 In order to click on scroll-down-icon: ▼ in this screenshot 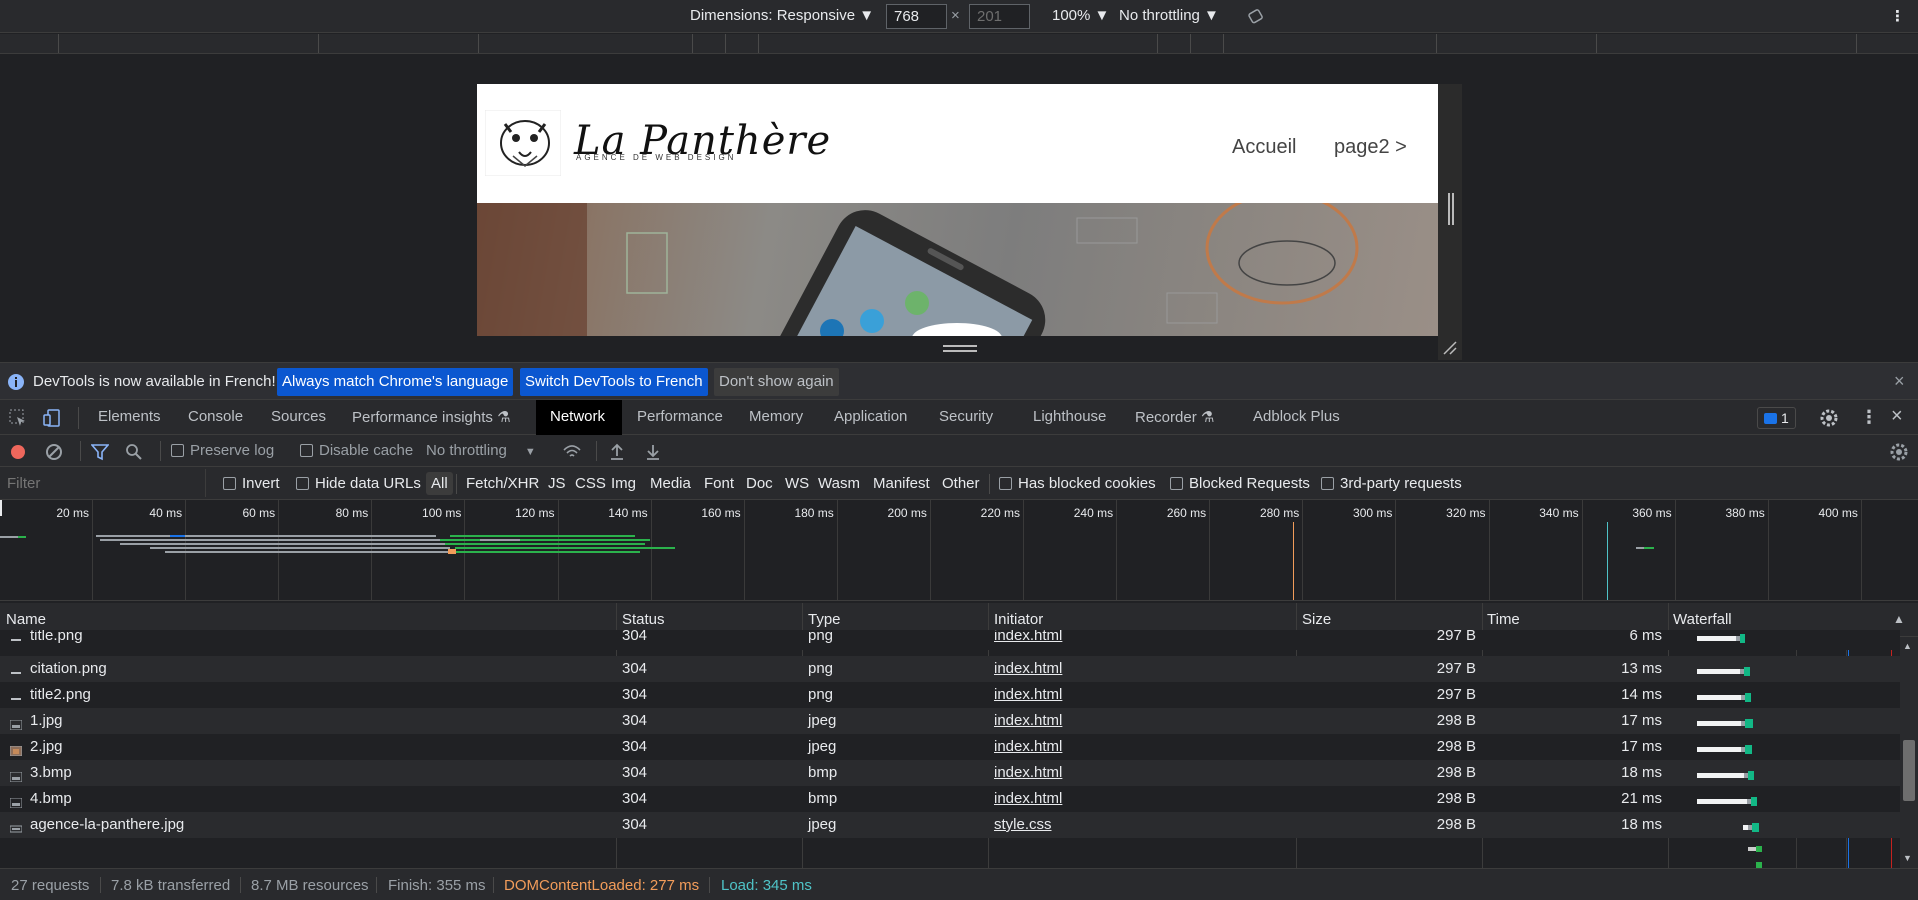, I will do `click(1907, 858)`.